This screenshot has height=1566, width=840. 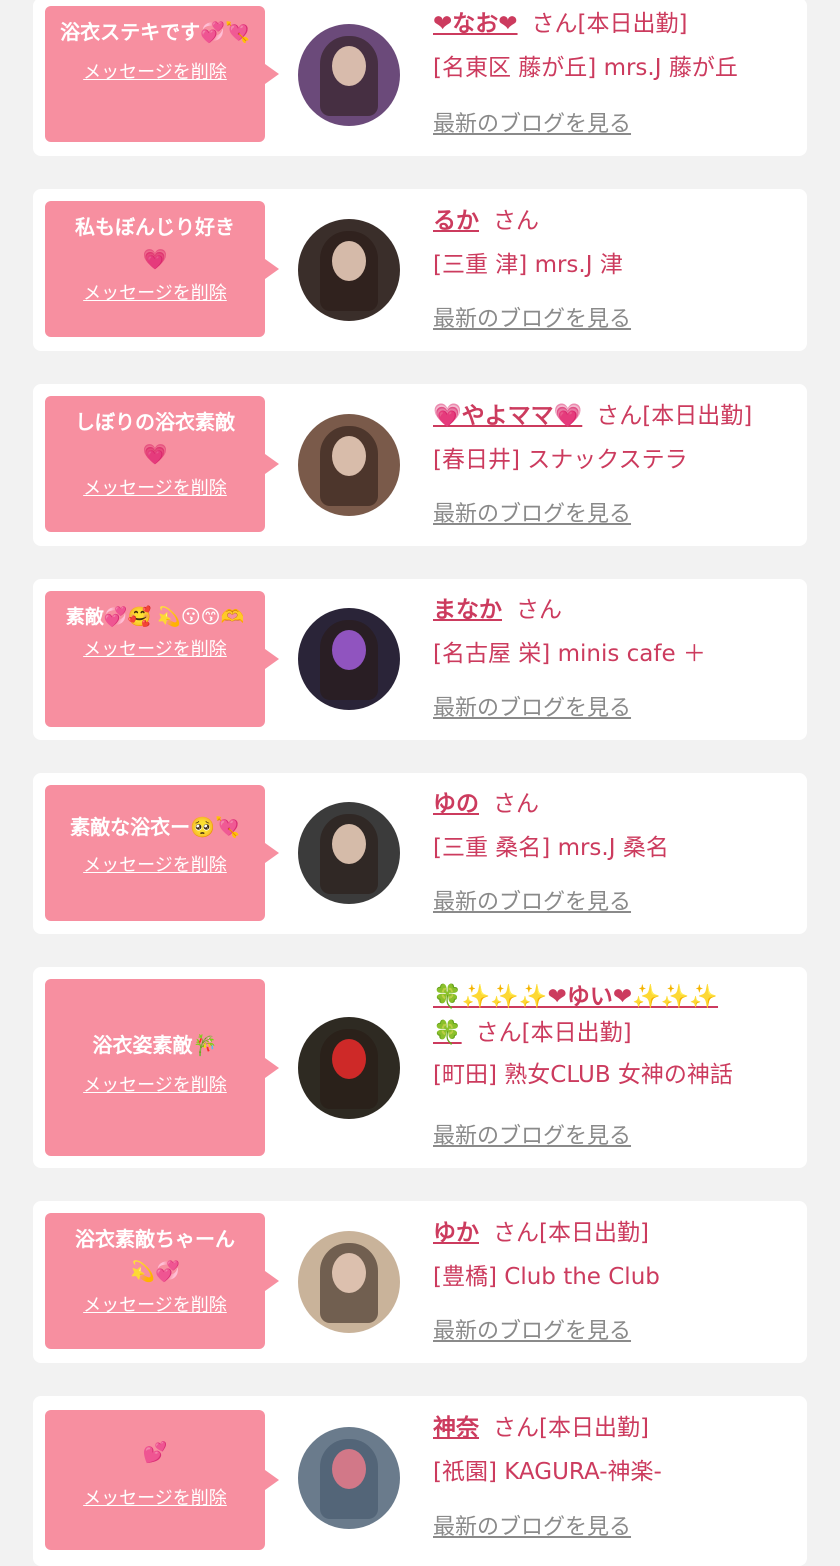 I want to click on message-bubble: 素敵💞🥰 💫😗😙🫶 メッセージを削除, so click(x=162, y=659).